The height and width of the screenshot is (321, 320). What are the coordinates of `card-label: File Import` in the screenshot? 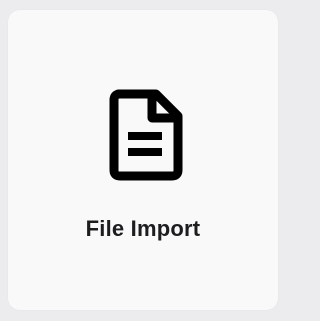 It's located at (143, 228).